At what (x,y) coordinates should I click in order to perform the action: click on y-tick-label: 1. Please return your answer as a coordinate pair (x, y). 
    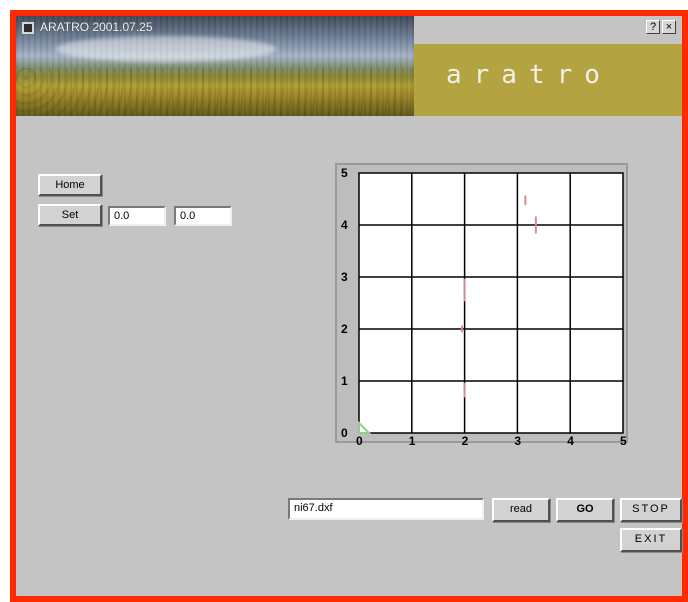
    Looking at the image, I should click on (344, 381).